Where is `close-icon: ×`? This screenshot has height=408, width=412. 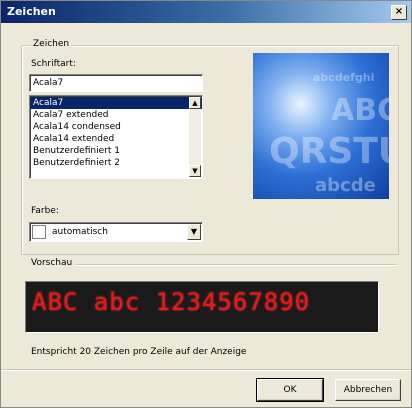
close-icon: × is located at coordinates (399, 11).